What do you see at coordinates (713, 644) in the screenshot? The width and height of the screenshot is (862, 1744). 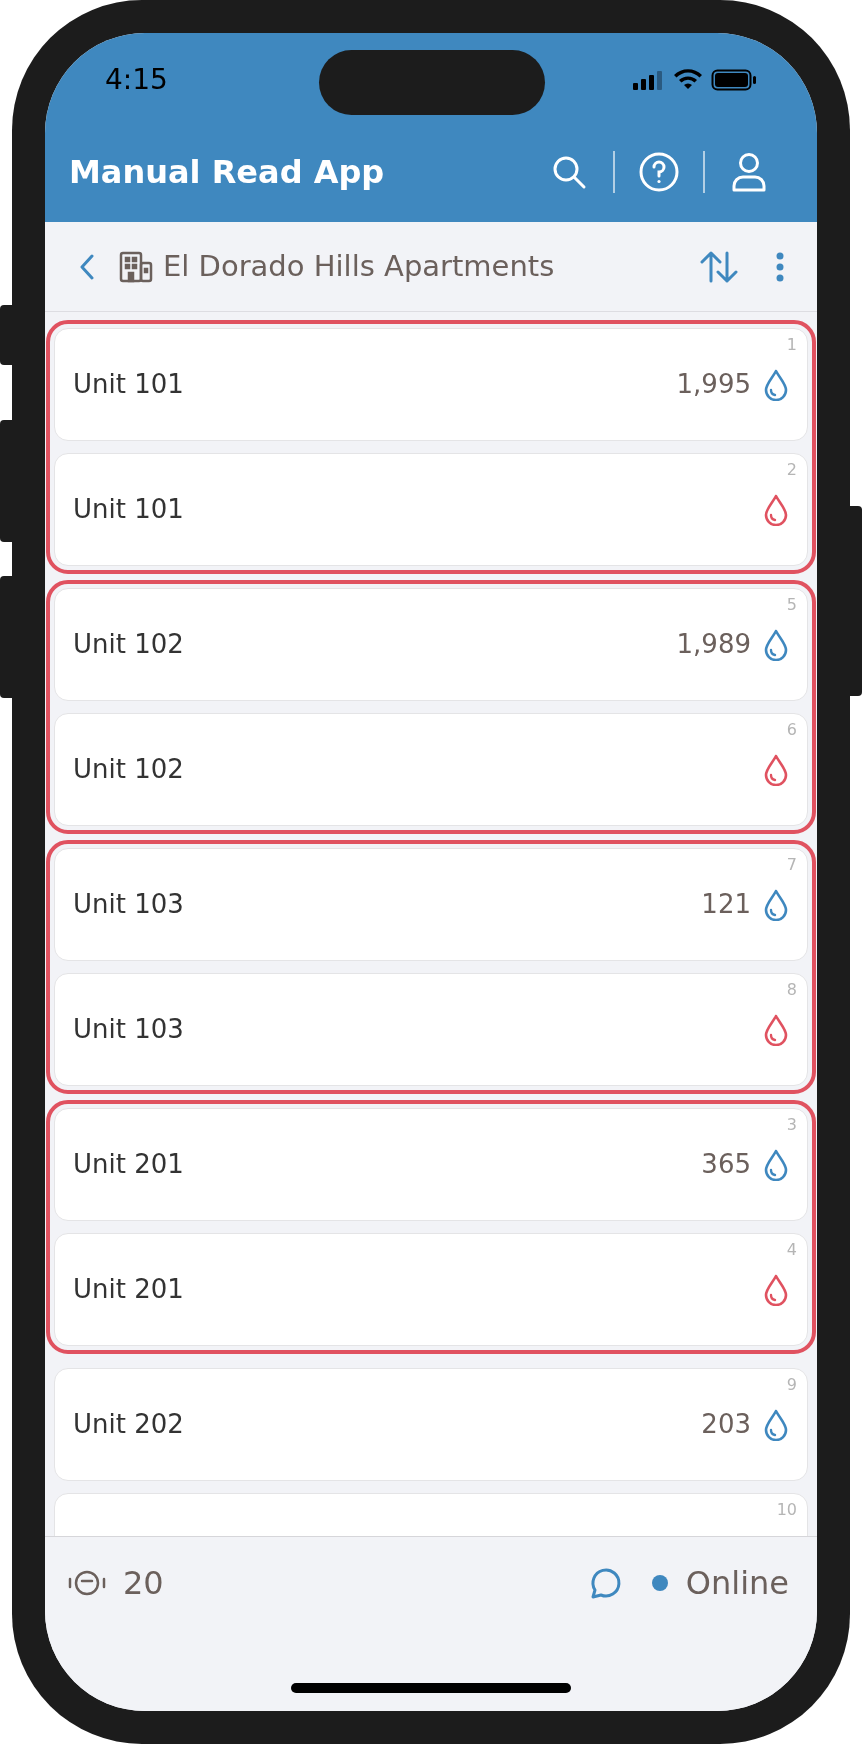 I see `meter-reading: 1,989` at bounding box center [713, 644].